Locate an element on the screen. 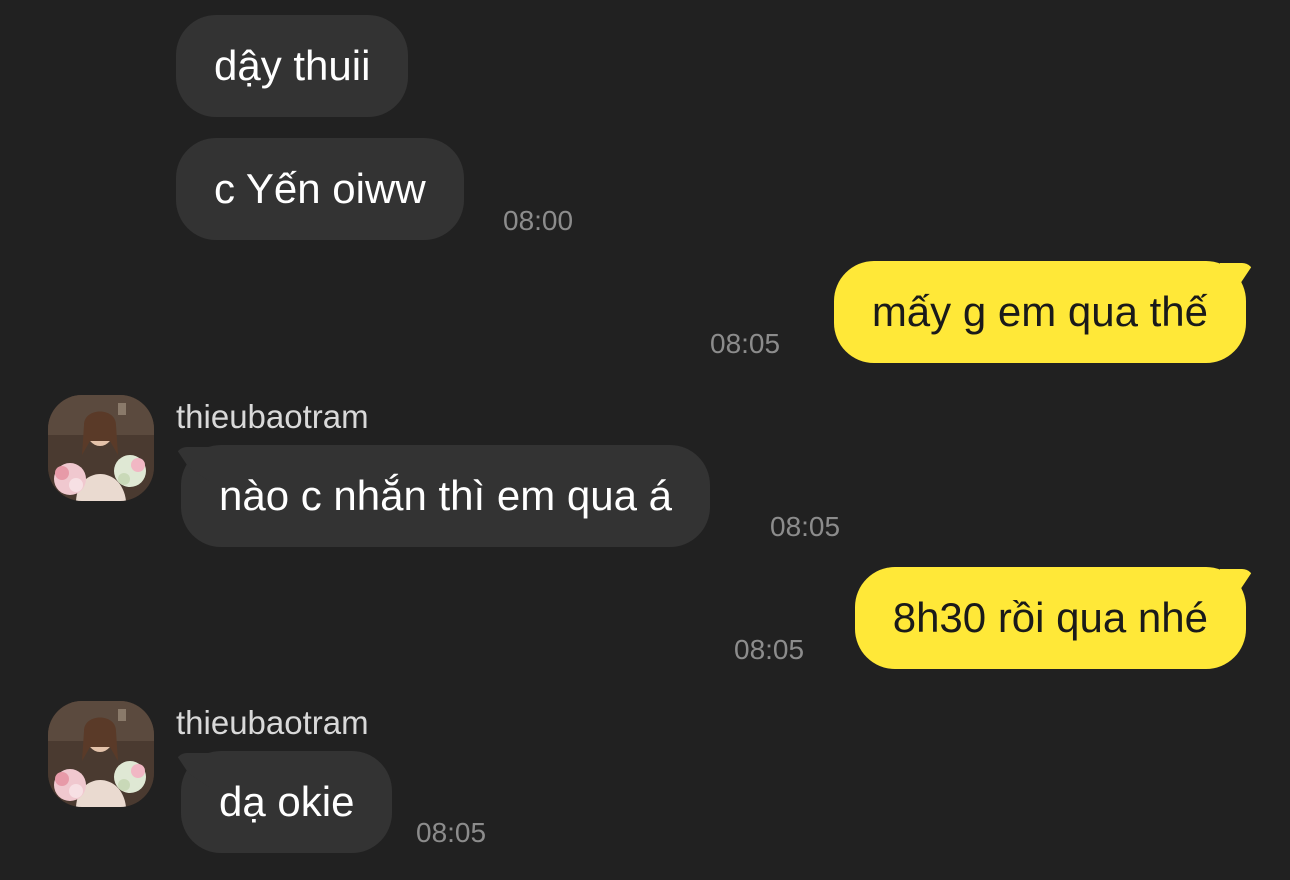 The image size is (1290, 880). incoming-message-bubble: c Yến oiww is located at coordinates (320, 189).